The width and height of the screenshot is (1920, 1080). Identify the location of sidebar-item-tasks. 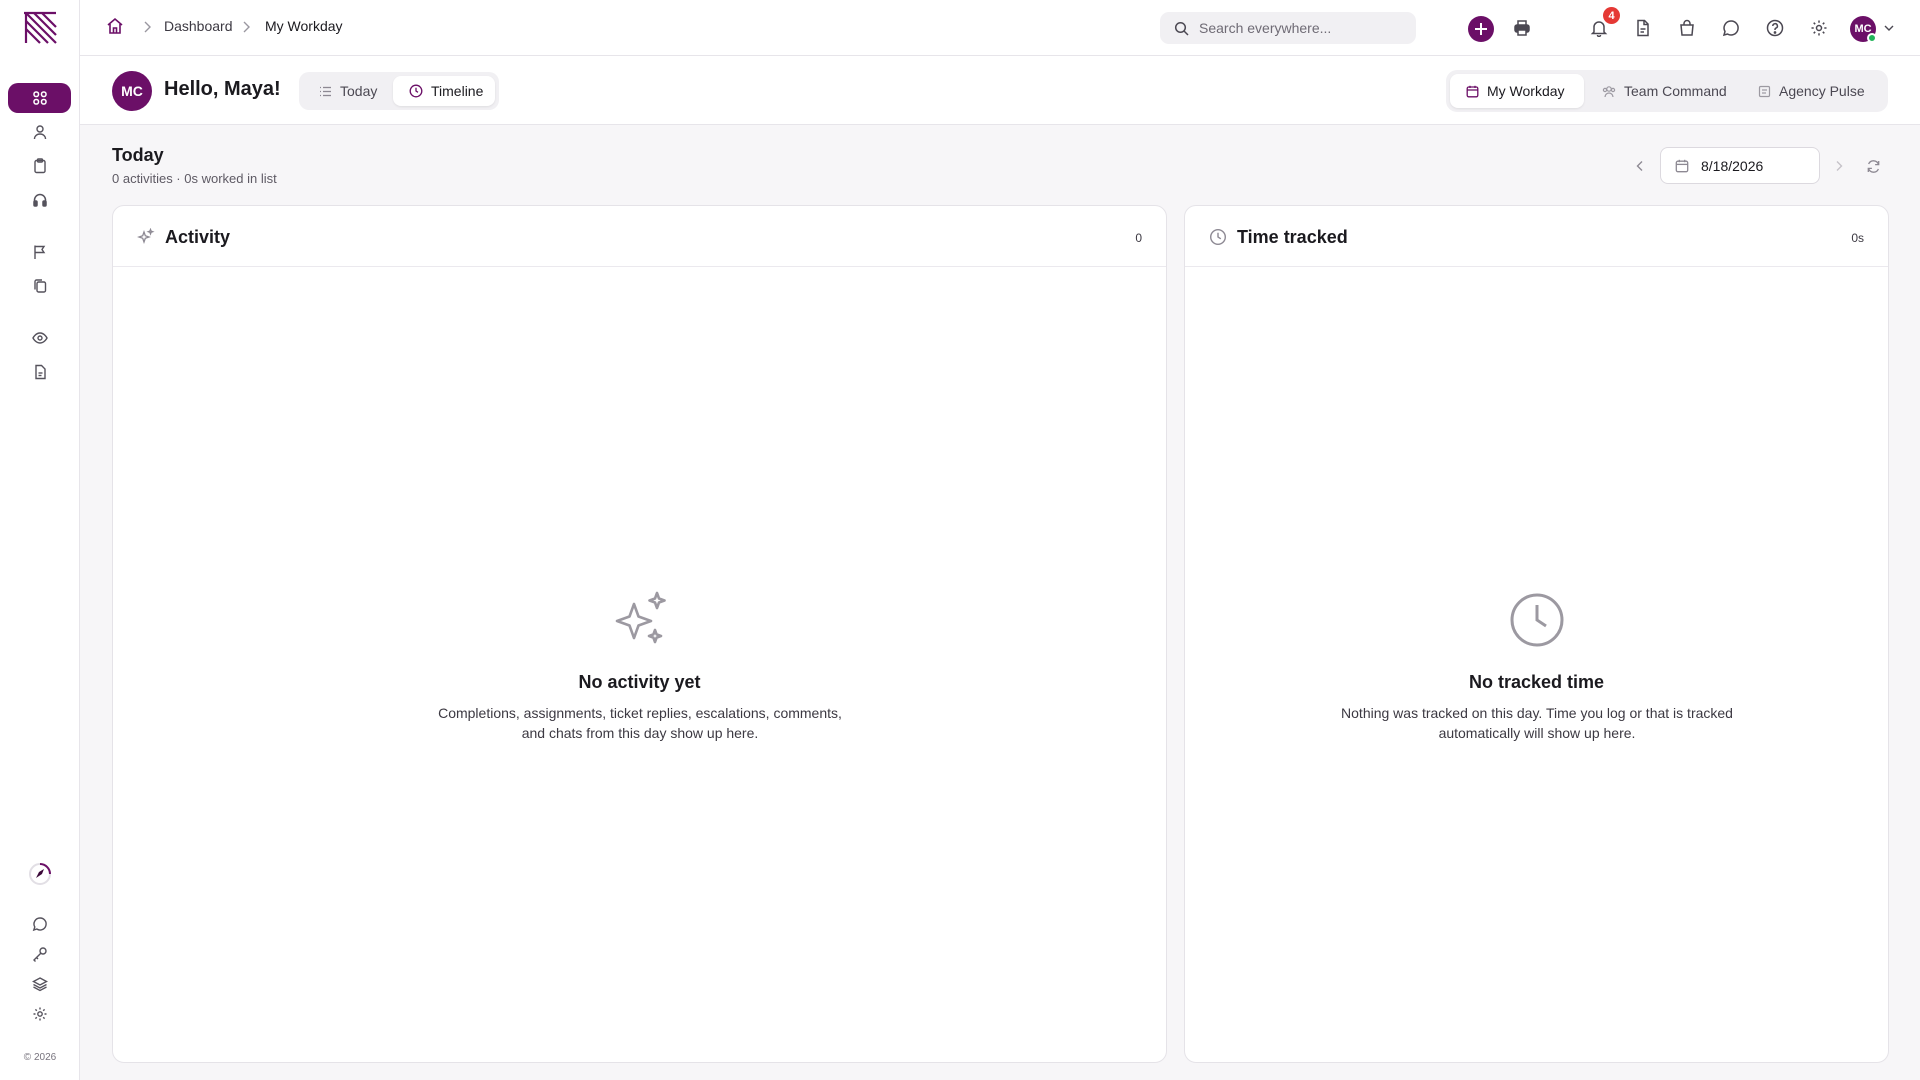
(40, 166).